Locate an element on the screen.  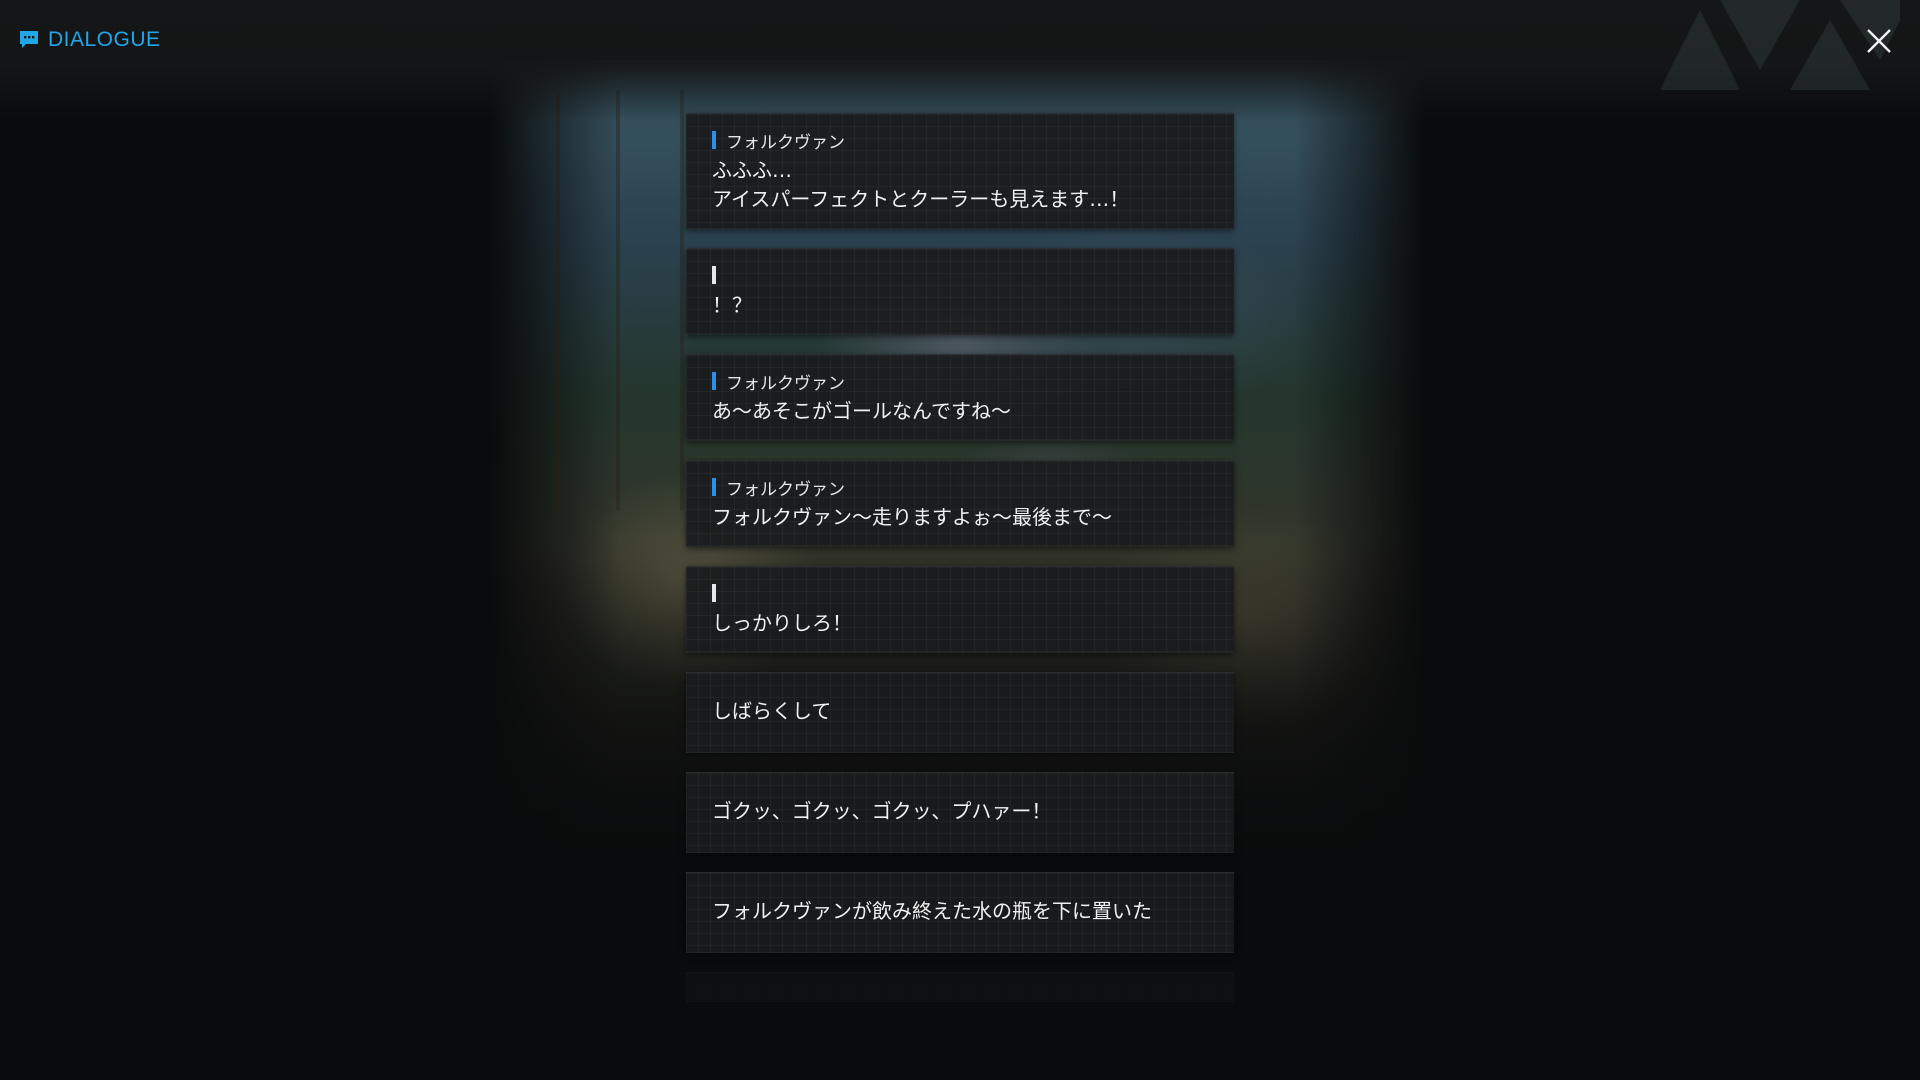
dialogue-text: フォルクヴァン～走りますよぉ～最後まで～ is located at coordinates (912, 517).